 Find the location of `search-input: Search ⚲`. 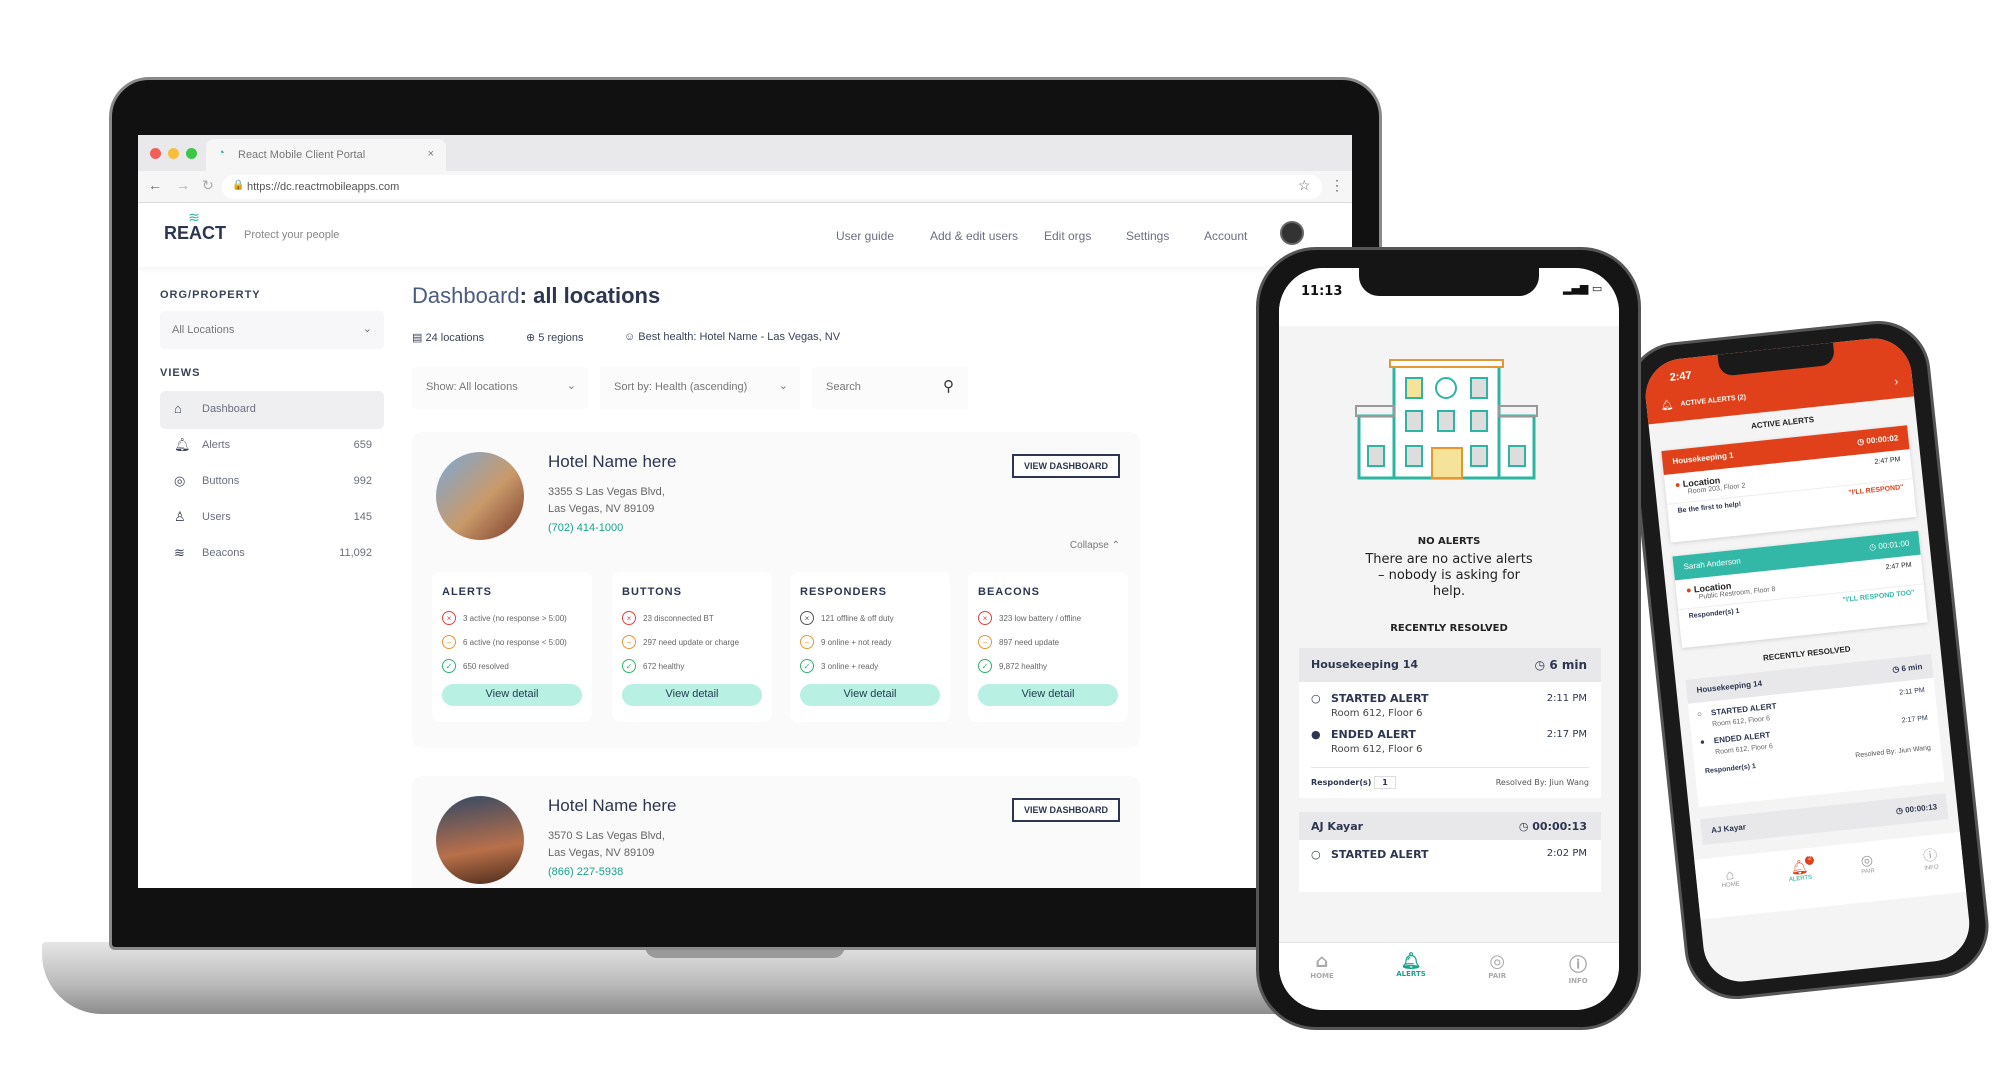

search-input: Search ⚲ is located at coordinates (890, 388).